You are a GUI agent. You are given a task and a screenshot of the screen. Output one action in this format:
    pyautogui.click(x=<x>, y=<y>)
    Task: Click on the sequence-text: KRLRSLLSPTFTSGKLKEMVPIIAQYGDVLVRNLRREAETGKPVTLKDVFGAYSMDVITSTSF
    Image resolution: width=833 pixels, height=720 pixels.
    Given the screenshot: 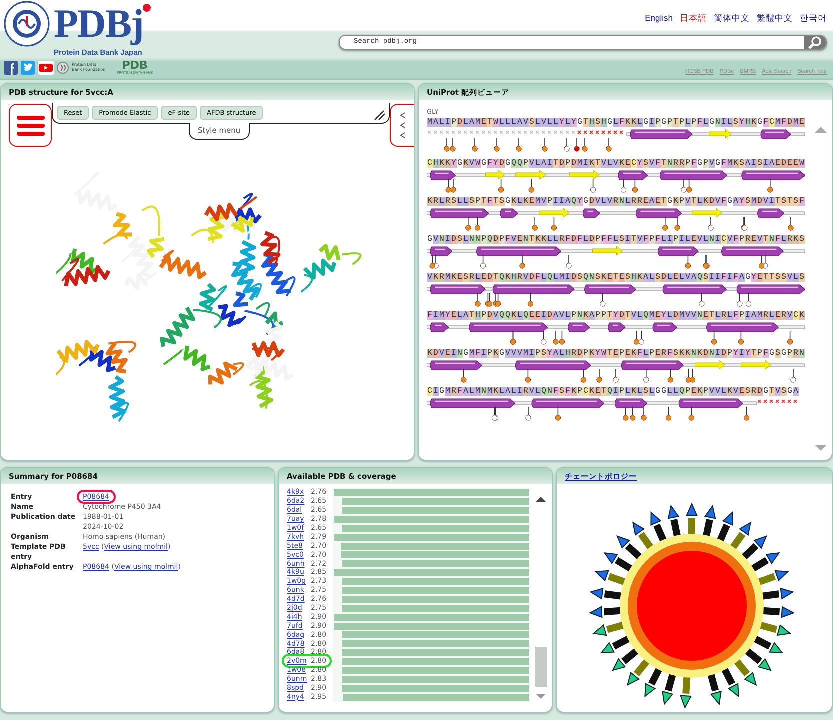 What is the action you would take?
    pyautogui.click(x=616, y=201)
    